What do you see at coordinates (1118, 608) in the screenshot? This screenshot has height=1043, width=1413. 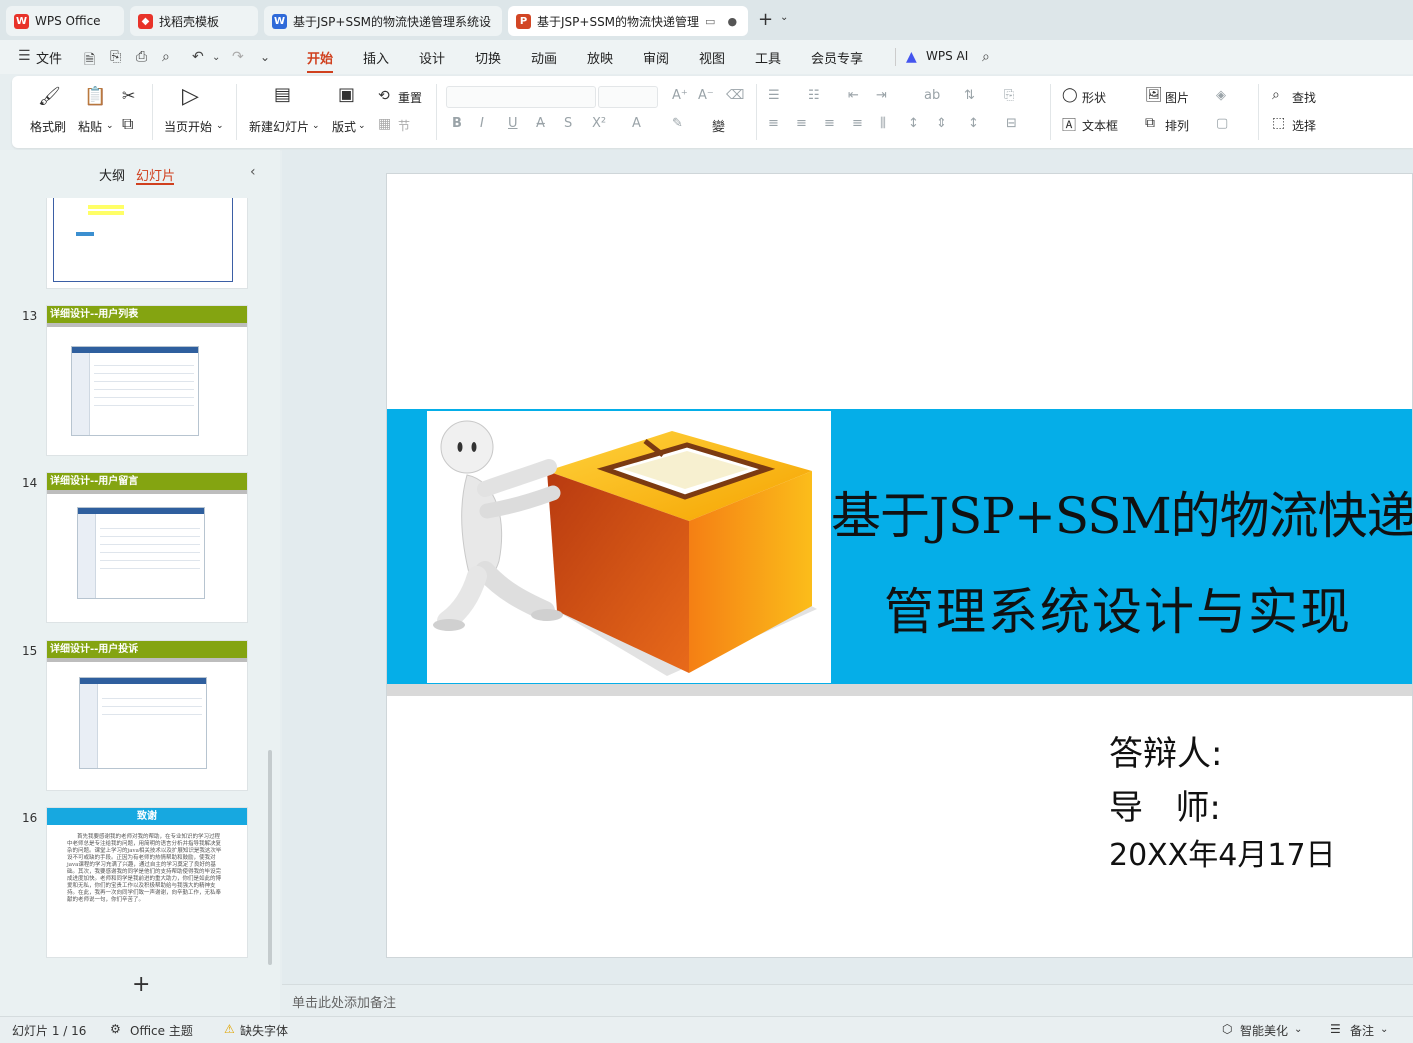 I see `slide-title-line2: 管理系统设计与实现` at bounding box center [1118, 608].